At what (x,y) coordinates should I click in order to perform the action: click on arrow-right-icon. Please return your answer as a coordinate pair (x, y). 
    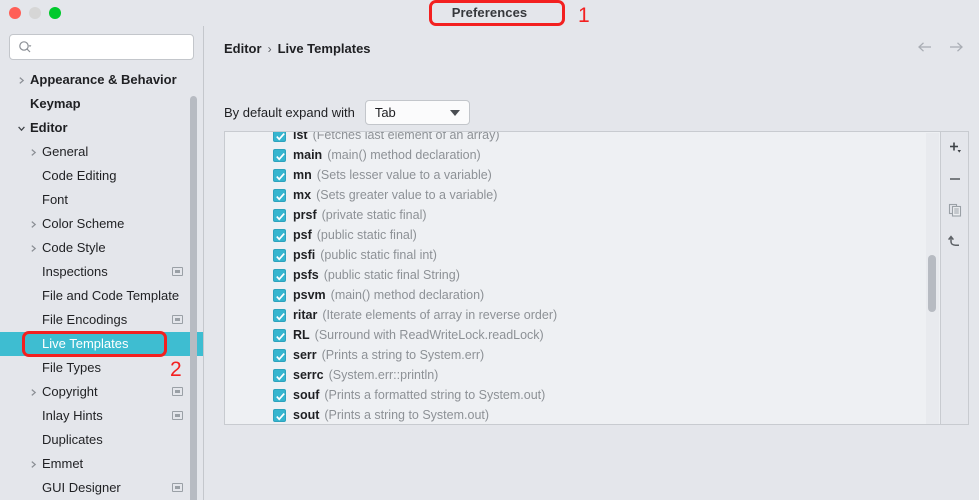
    Looking at the image, I should click on (956, 47).